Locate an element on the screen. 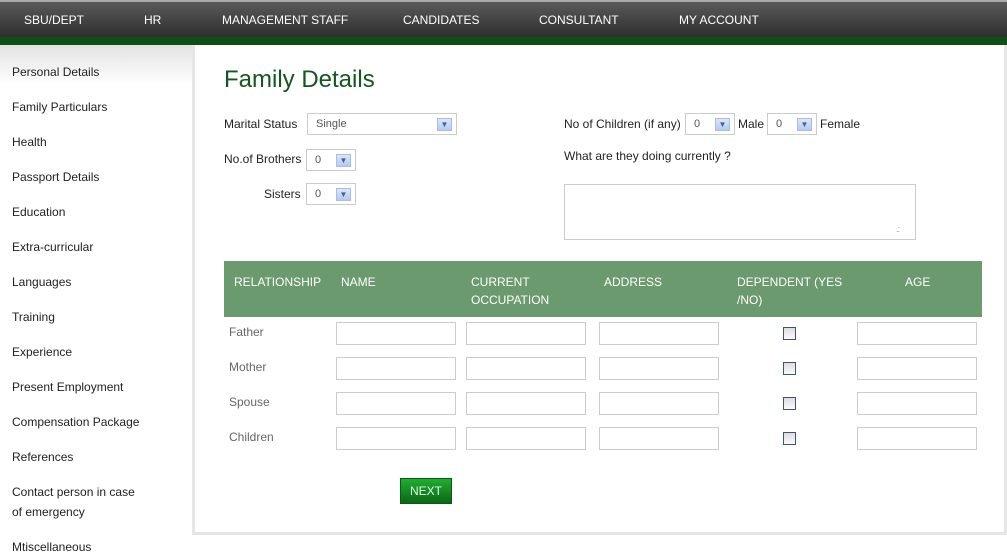 This screenshot has height=560, width=1007. sidebar-item-education: Education is located at coordinates (38, 212).